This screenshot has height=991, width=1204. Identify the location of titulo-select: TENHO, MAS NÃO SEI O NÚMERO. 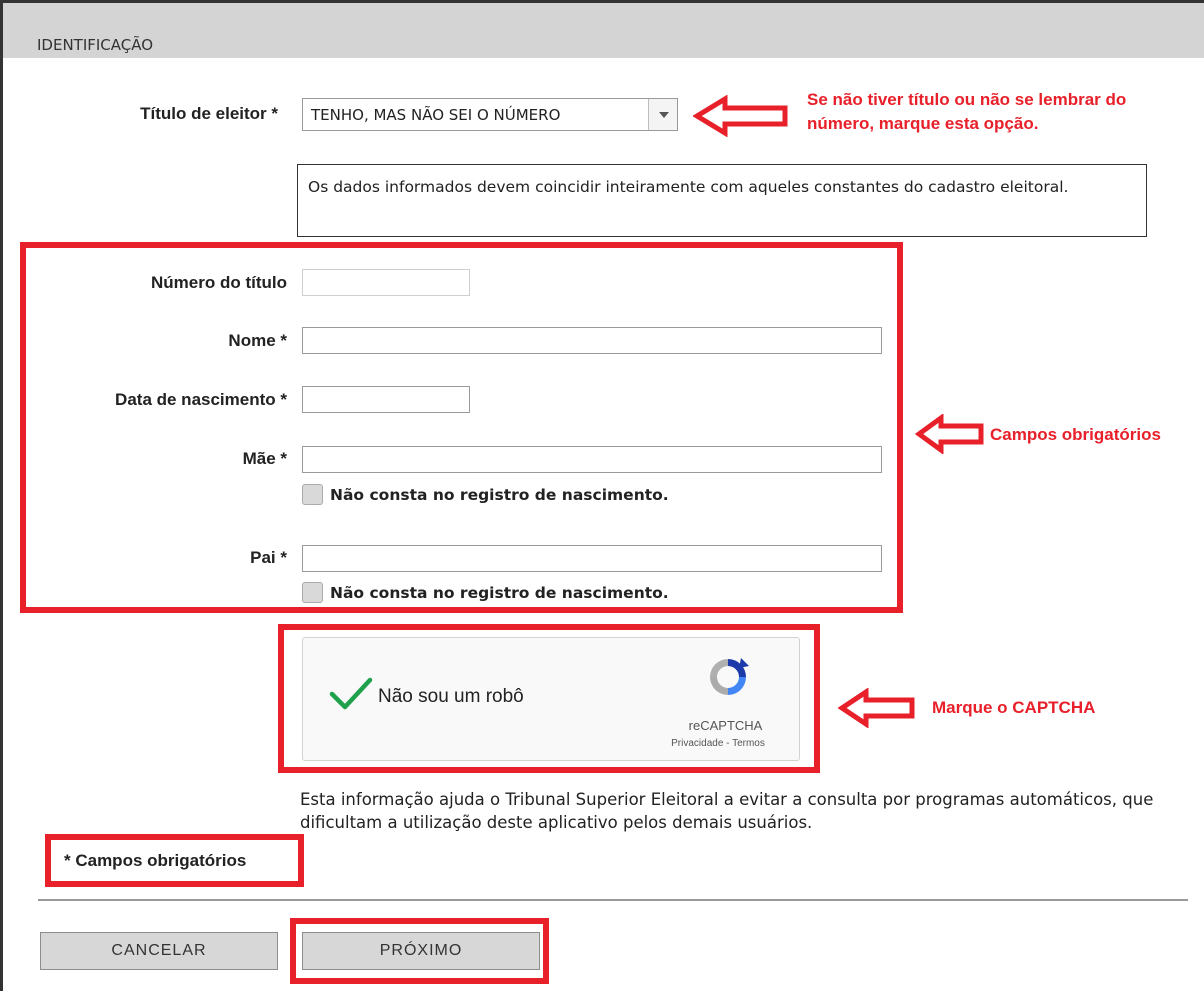
(490, 114).